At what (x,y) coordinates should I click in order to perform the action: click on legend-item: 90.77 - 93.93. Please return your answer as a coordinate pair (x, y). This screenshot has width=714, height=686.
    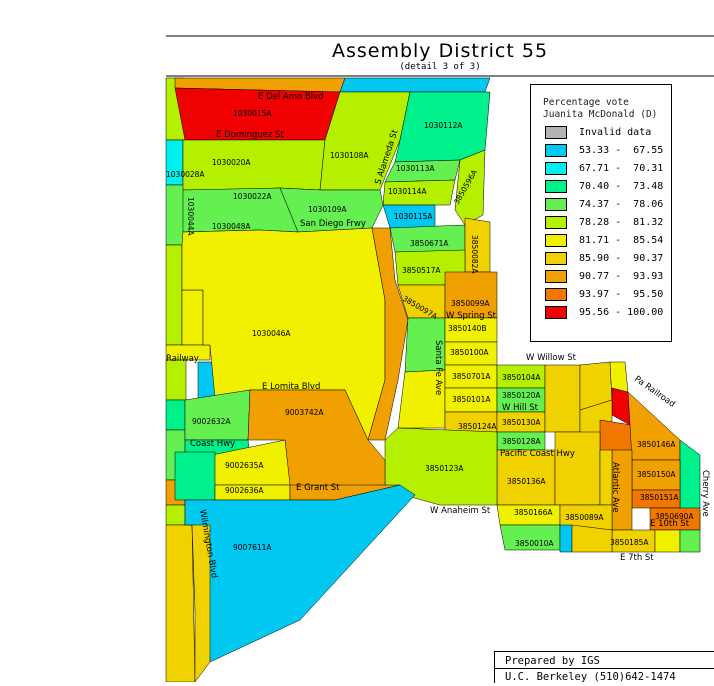
    Looking at the image, I should click on (607, 277).